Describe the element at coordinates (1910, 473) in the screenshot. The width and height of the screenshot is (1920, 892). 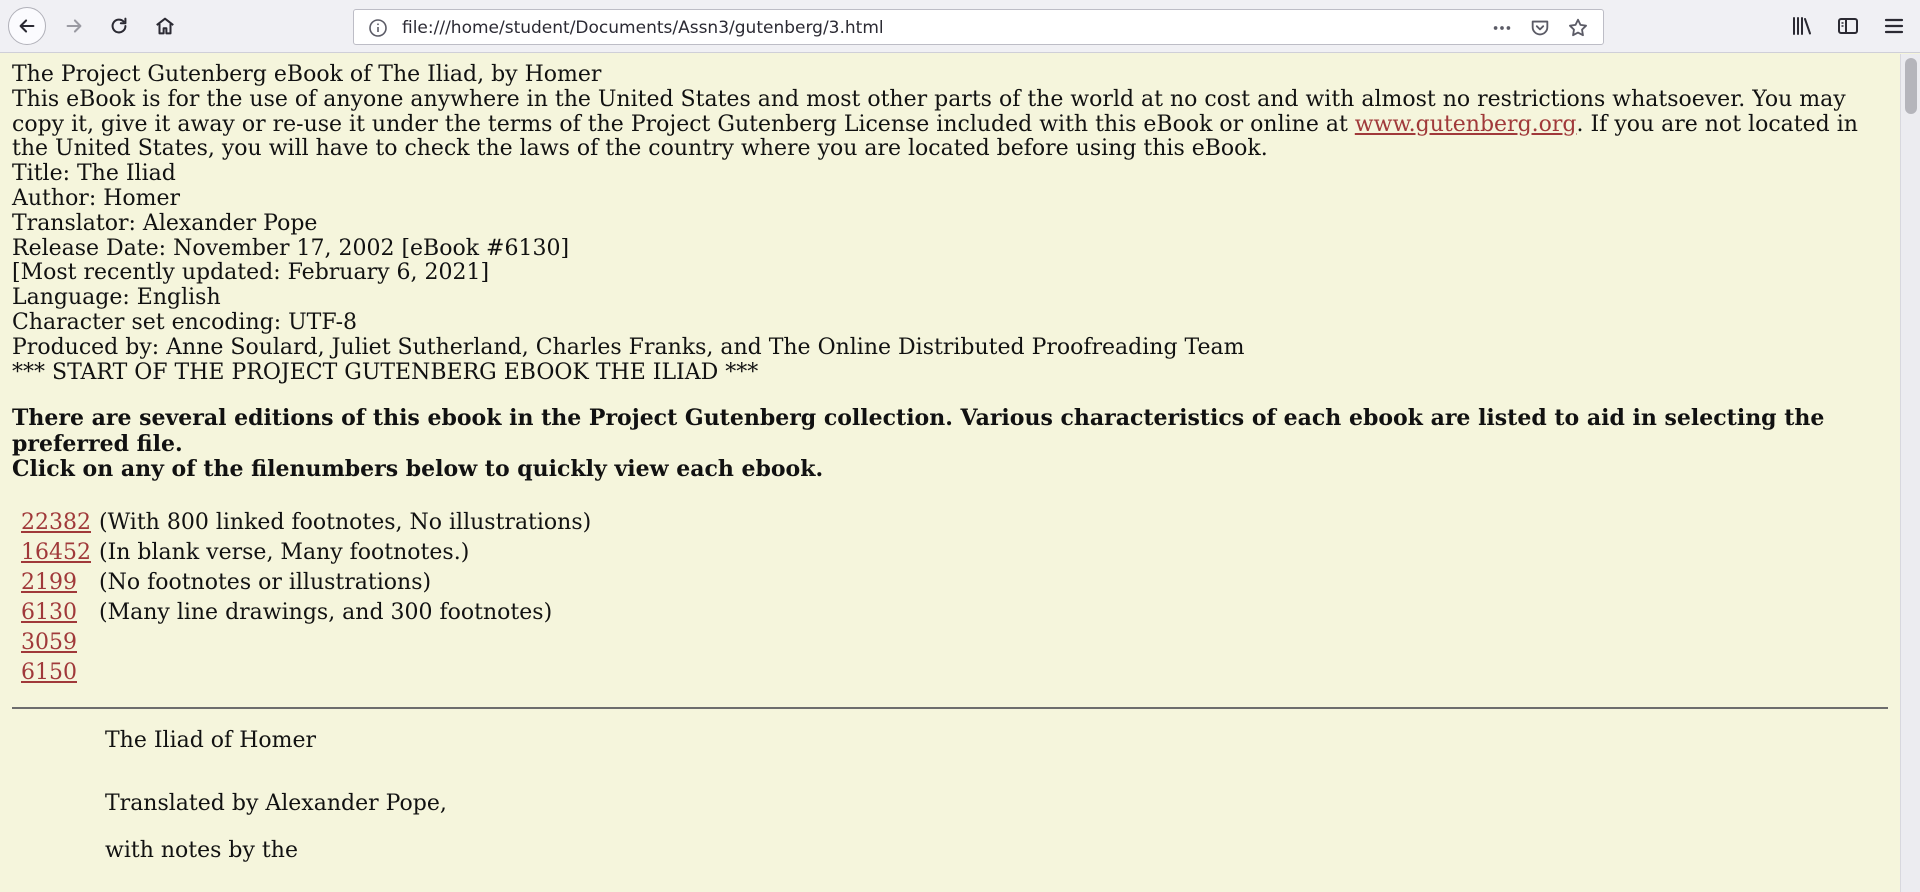
I see `vertical-scrollbar` at that location.